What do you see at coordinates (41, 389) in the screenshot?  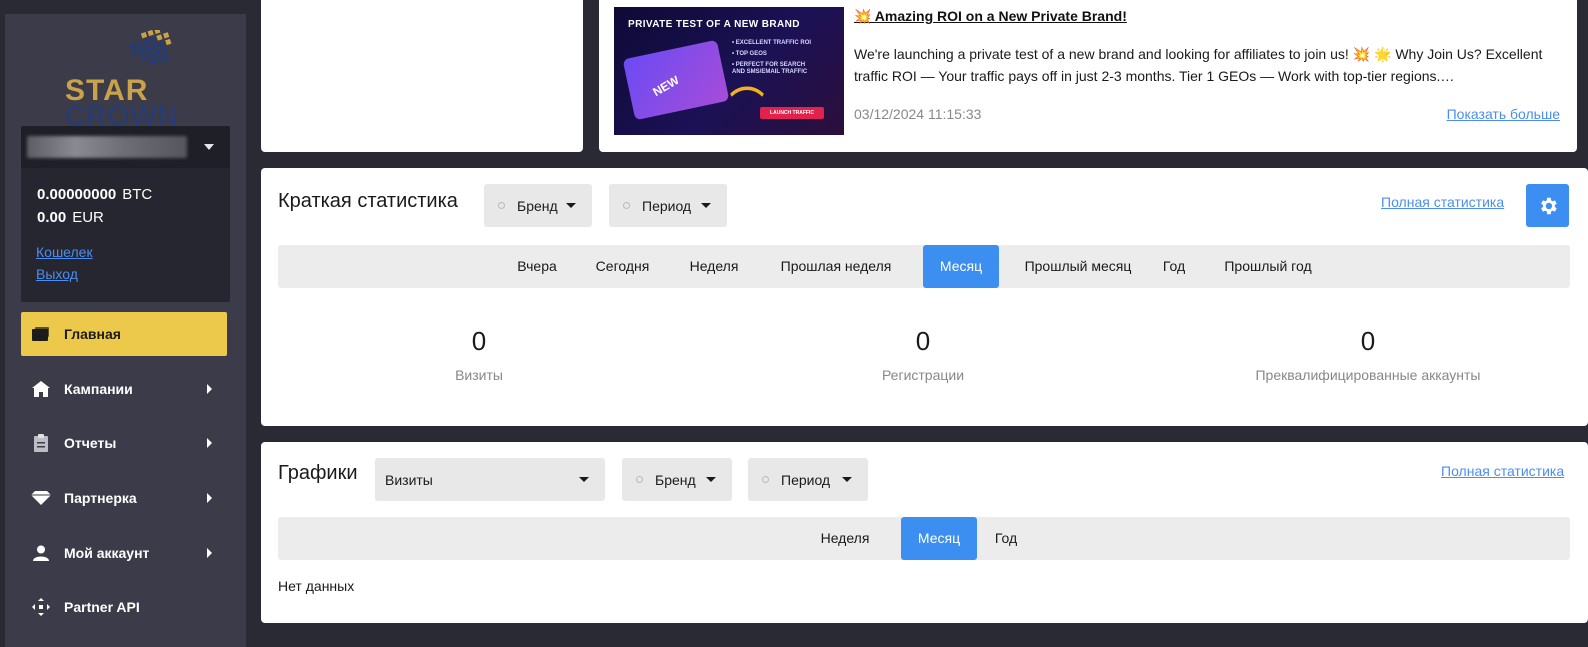 I see `home-icon` at bounding box center [41, 389].